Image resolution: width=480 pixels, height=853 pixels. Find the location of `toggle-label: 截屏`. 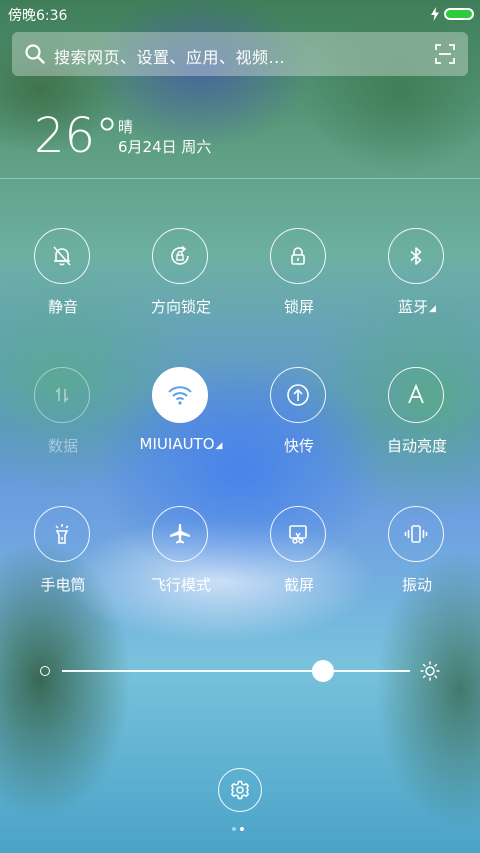

toggle-label: 截屏 is located at coordinates (298, 585).